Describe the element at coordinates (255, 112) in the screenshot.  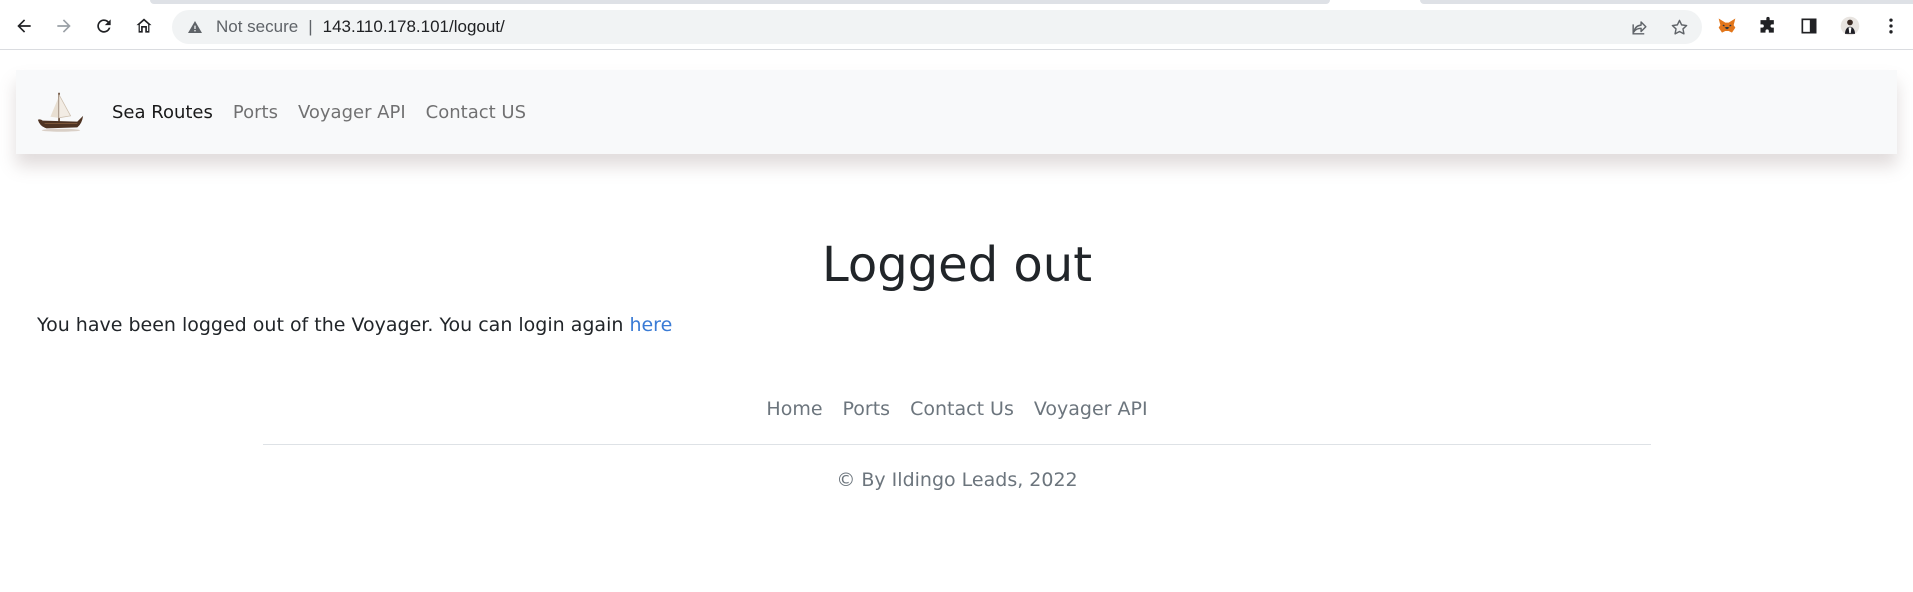
I see `nav-link-ports: Ports` at that location.